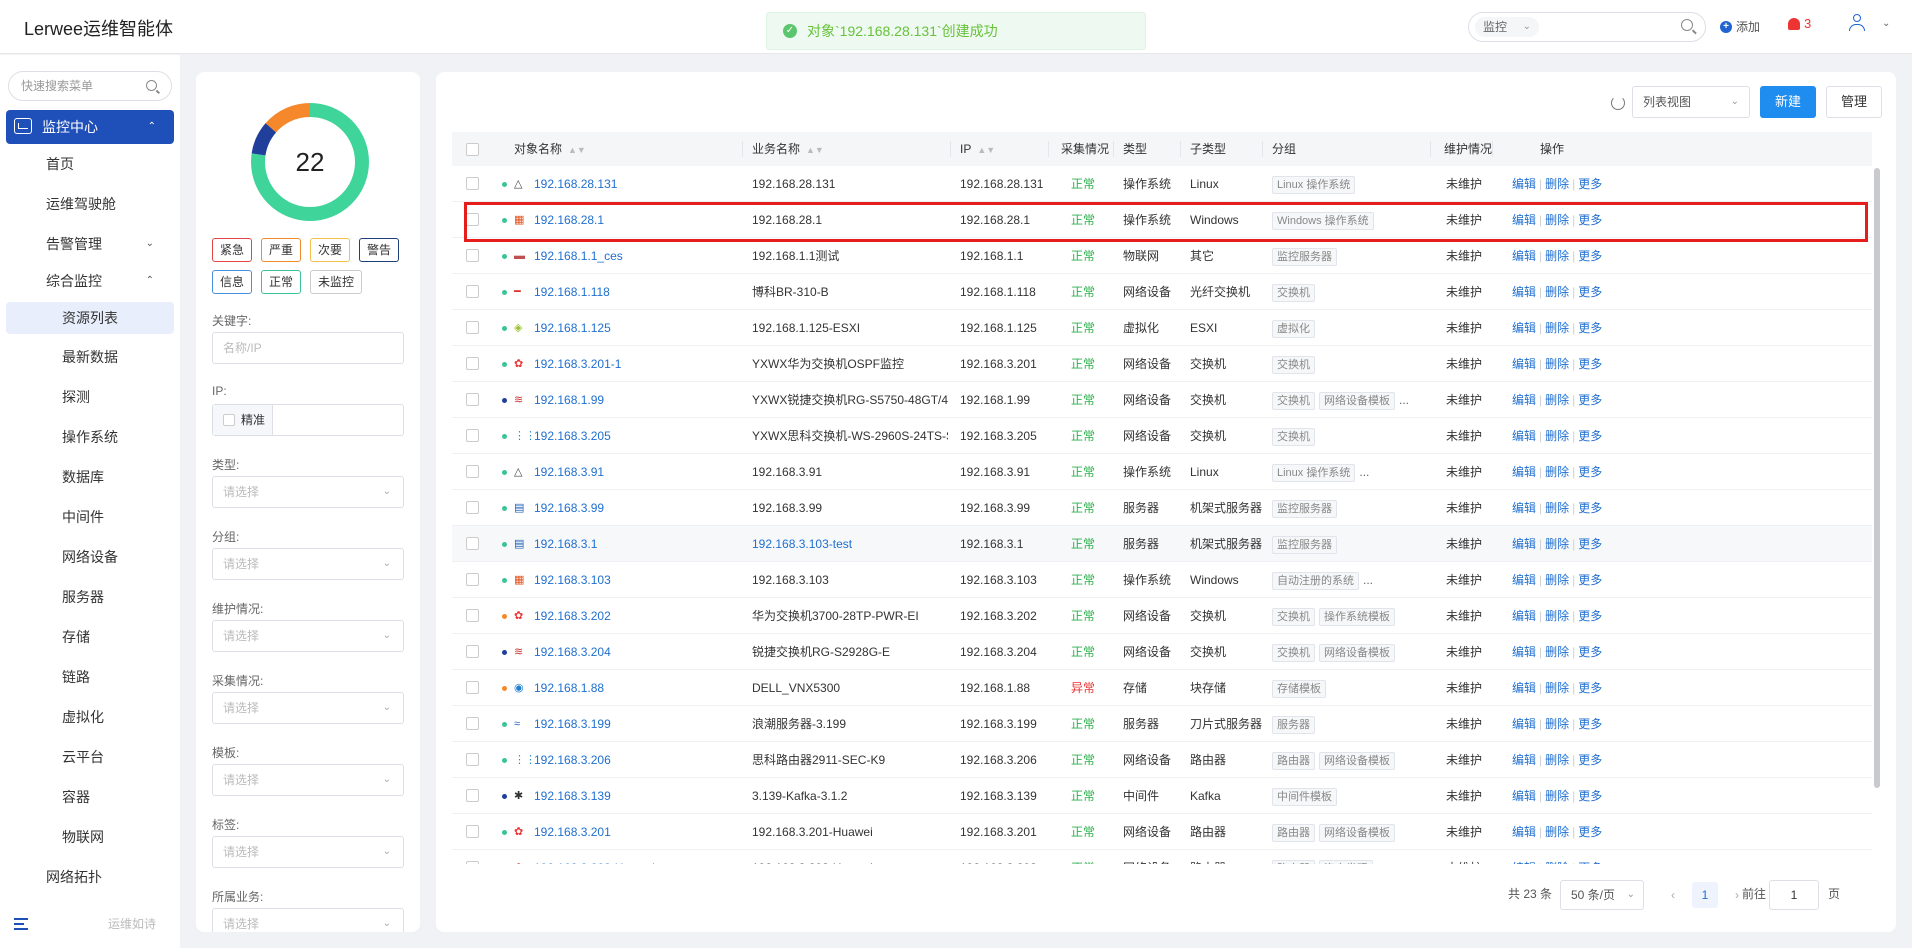  What do you see at coordinates (1673, 895) in the screenshot?
I see `prev-page-button: ‹` at bounding box center [1673, 895].